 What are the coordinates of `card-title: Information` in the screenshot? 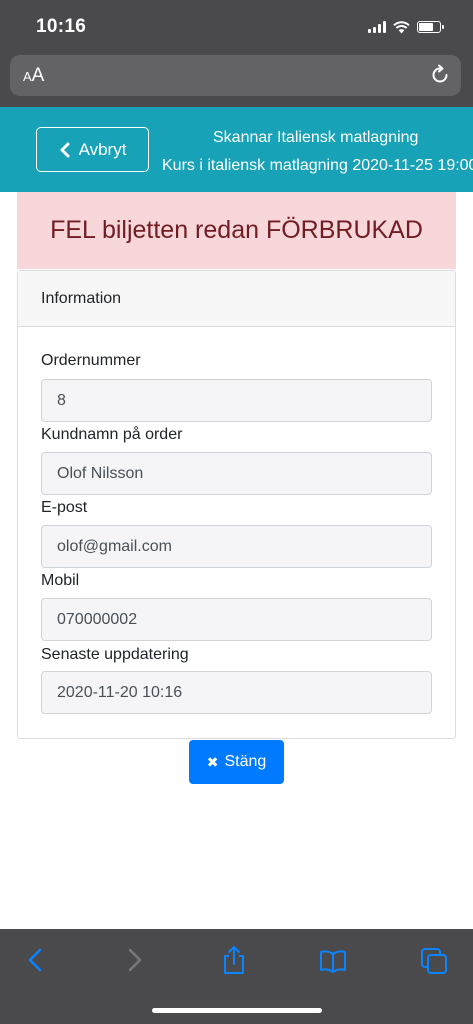 It's located at (81, 298).